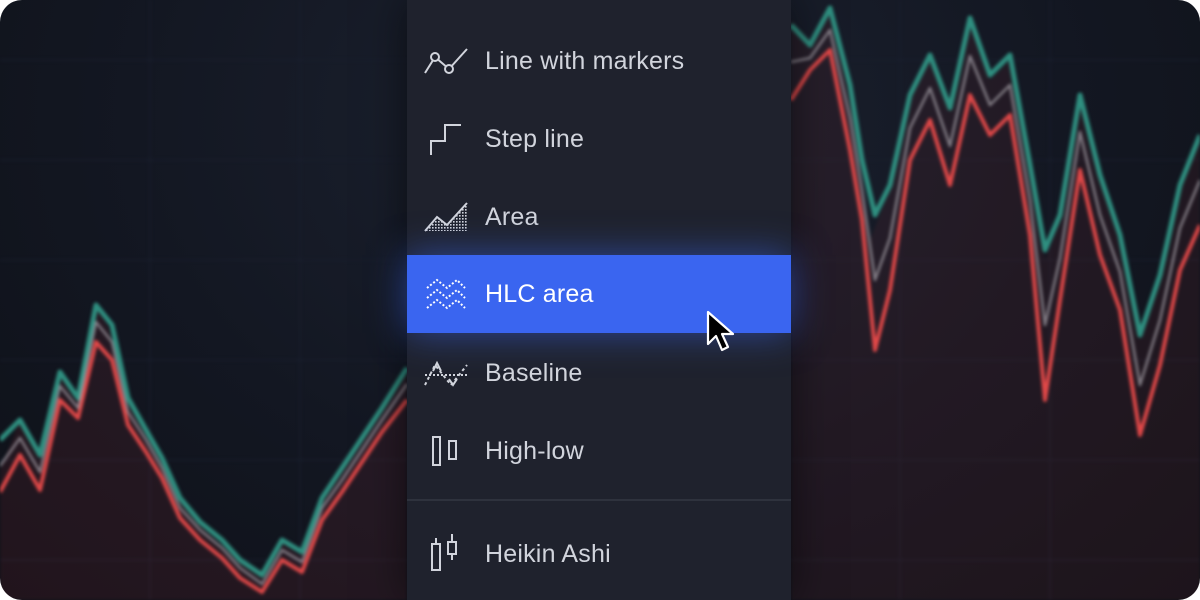  I want to click on menu-item-heikin-ashi: Heikin Ashi, so click(599, 554).